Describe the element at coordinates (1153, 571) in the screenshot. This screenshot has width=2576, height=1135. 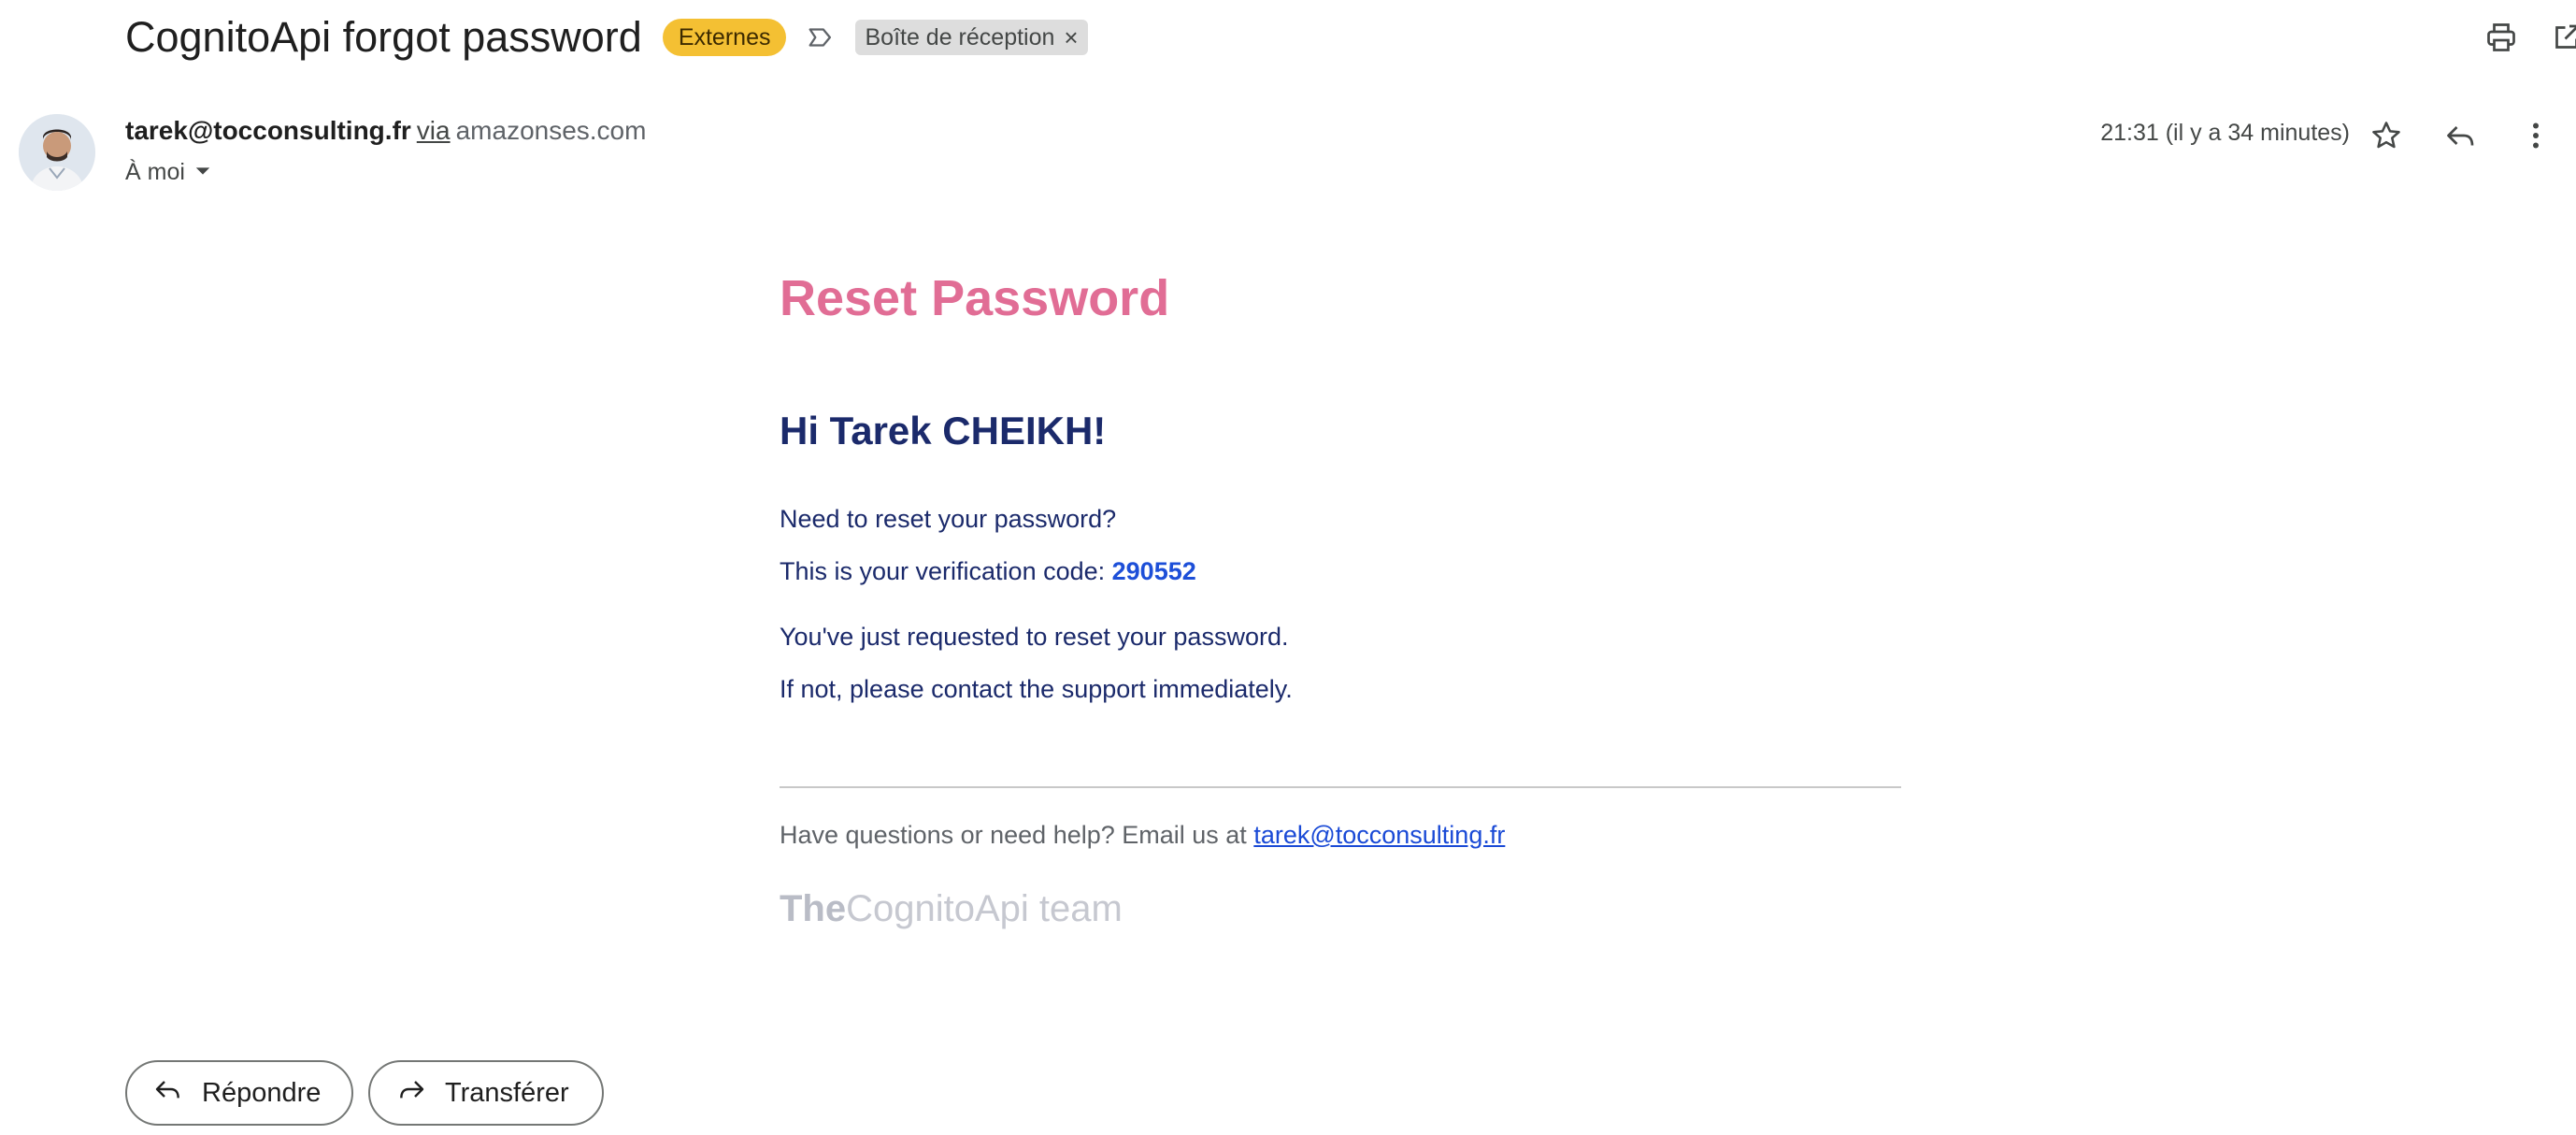
I see `verification-code: 290552` at that location.